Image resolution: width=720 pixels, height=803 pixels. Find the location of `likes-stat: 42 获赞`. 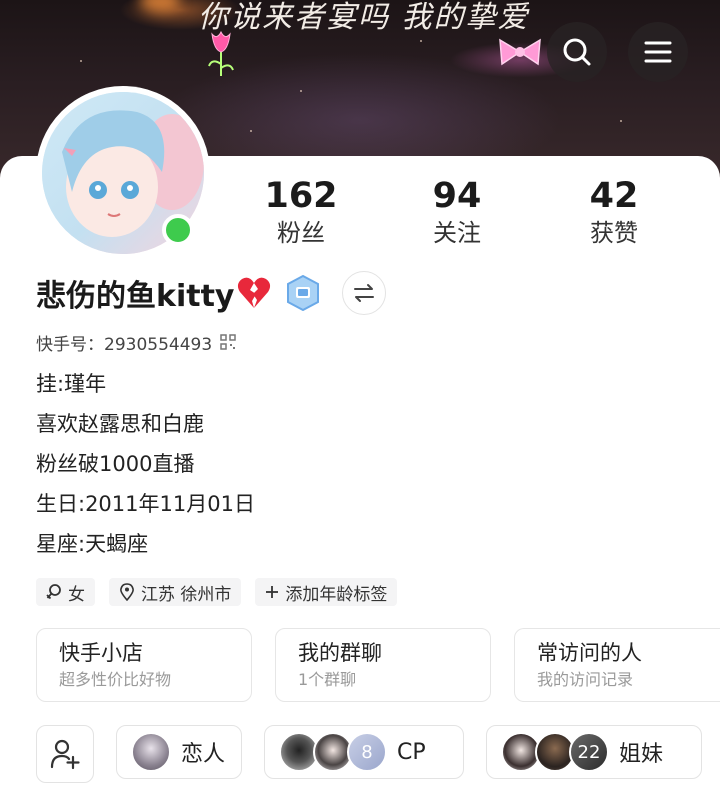

likes-stat: 42 获赞 is located at coordinates (614, 213).